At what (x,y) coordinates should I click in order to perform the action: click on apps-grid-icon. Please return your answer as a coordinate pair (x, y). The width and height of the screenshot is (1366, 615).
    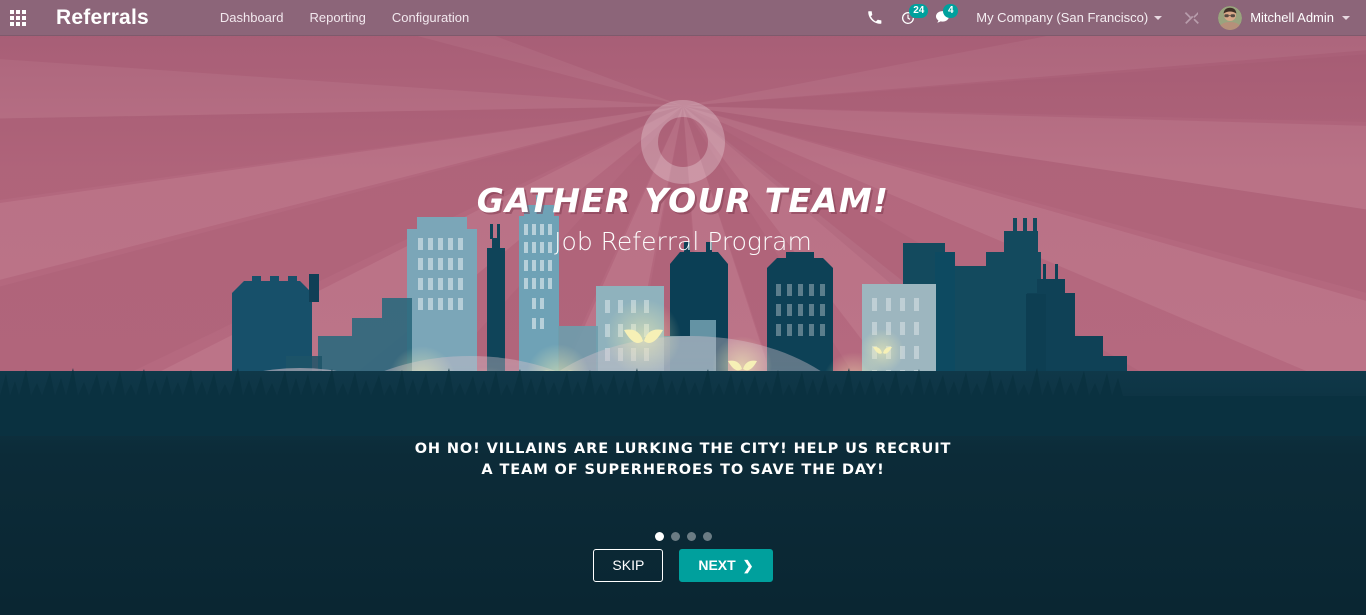
    Looking at the image, I should click on (18, 18).